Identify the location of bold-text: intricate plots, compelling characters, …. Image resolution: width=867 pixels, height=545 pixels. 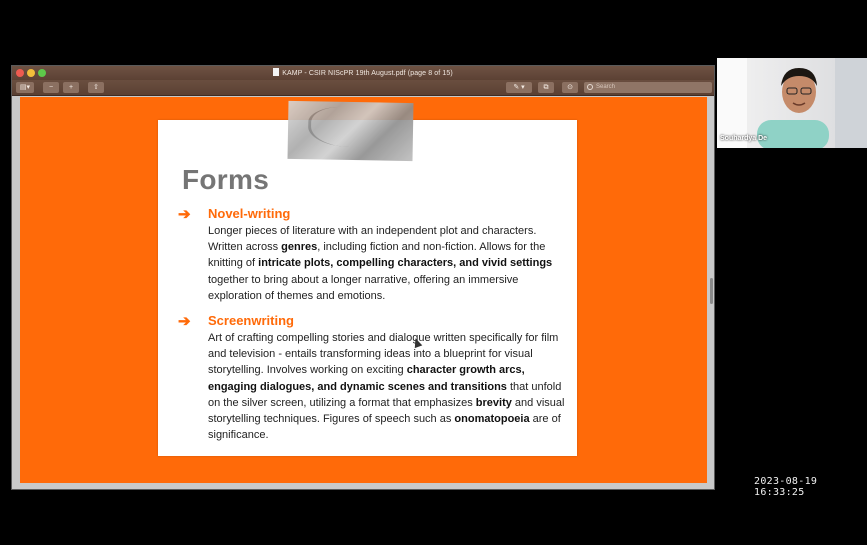
(405, 263).